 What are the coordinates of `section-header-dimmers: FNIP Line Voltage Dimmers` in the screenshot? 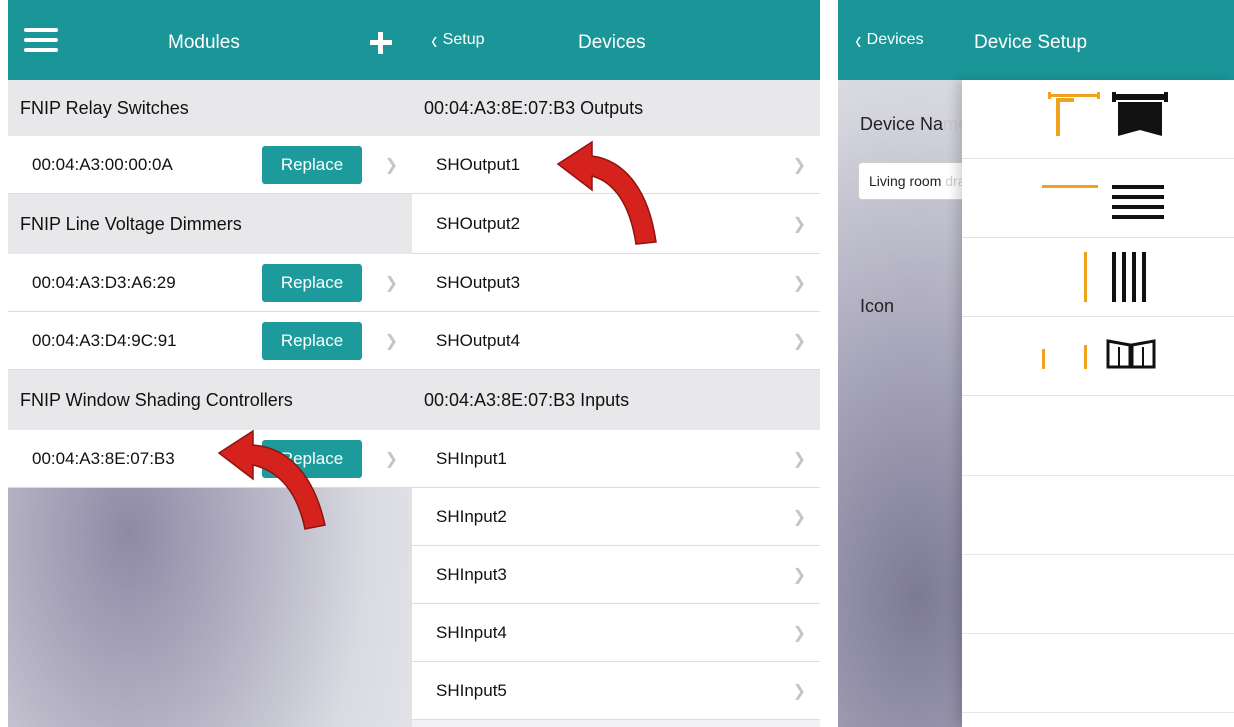 It's located at (210, 224).